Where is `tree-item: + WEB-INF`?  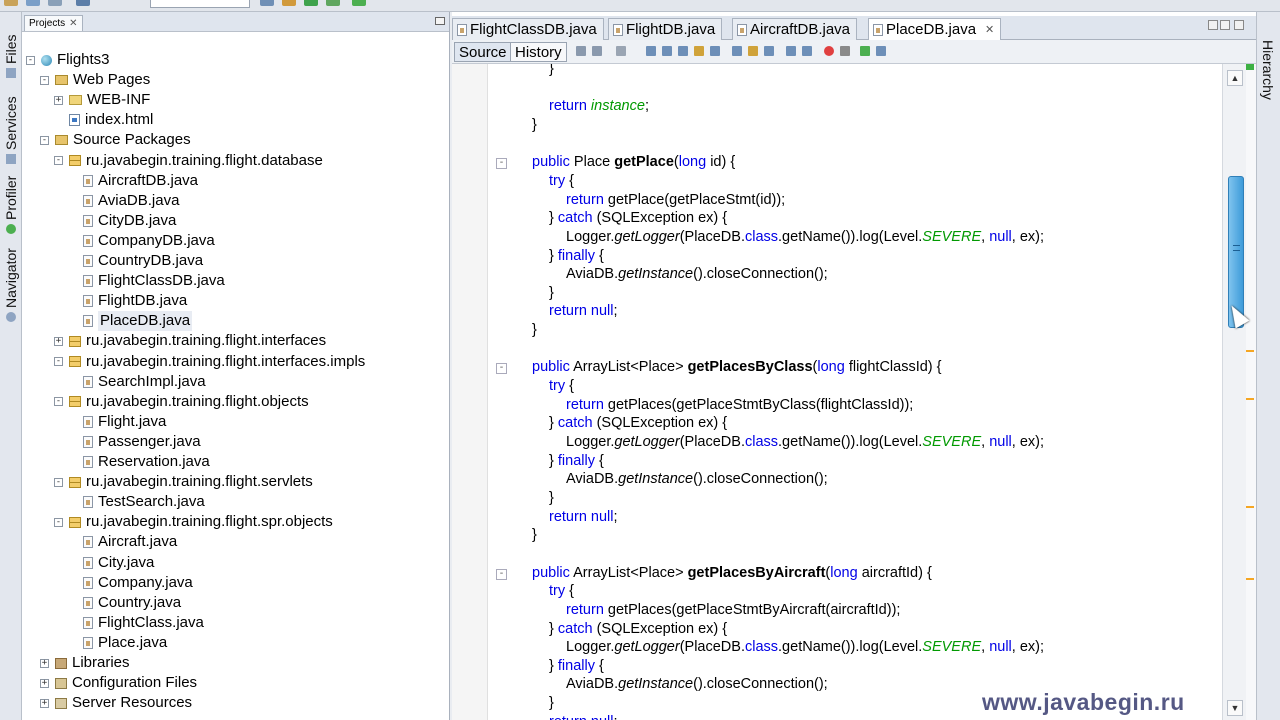 tree-item: + WEB-INF is located at coordinates (102, 100).